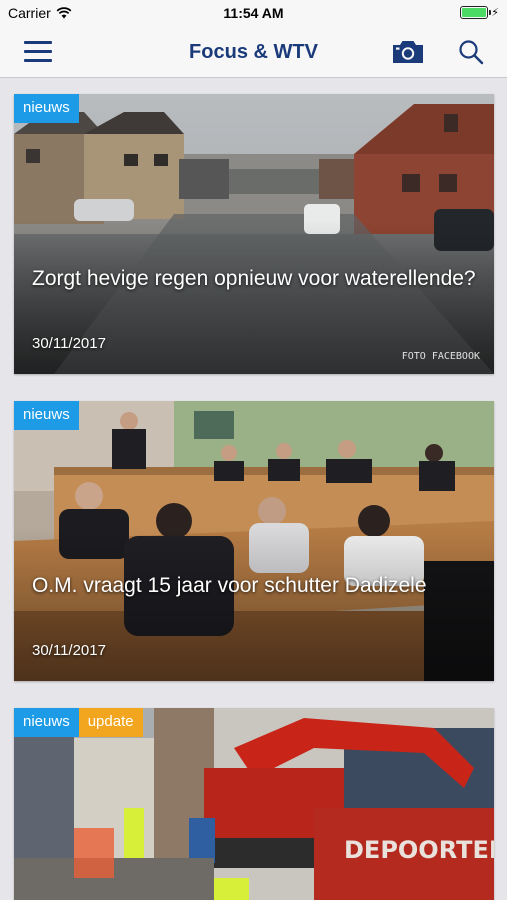 This screenshot has width=507, height=900. I want to click on search-icon, so click(471, 52).